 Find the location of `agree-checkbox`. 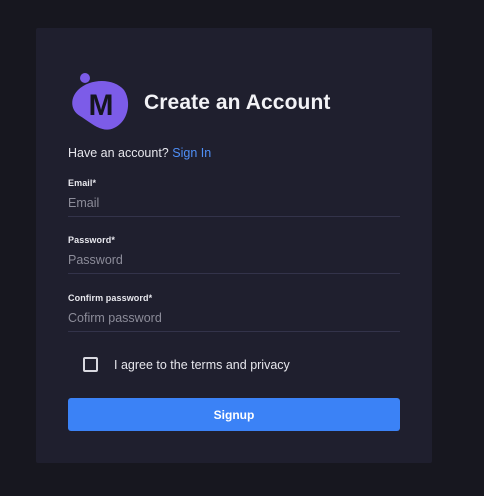

agree-checkbox is located at coordinates (90, 364).